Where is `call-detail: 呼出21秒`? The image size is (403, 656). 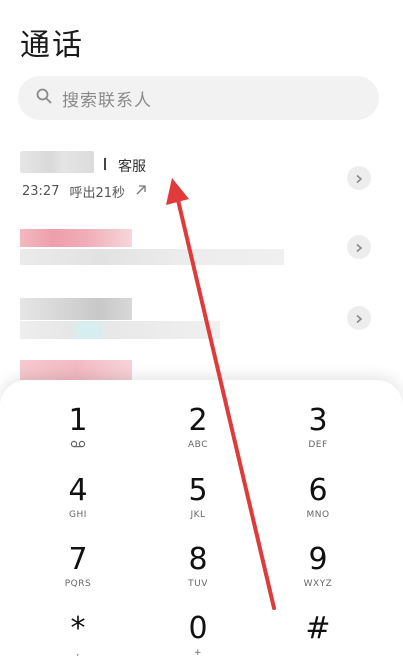 call-detail: 呼出21秒 is located at coordinates (97, 193).